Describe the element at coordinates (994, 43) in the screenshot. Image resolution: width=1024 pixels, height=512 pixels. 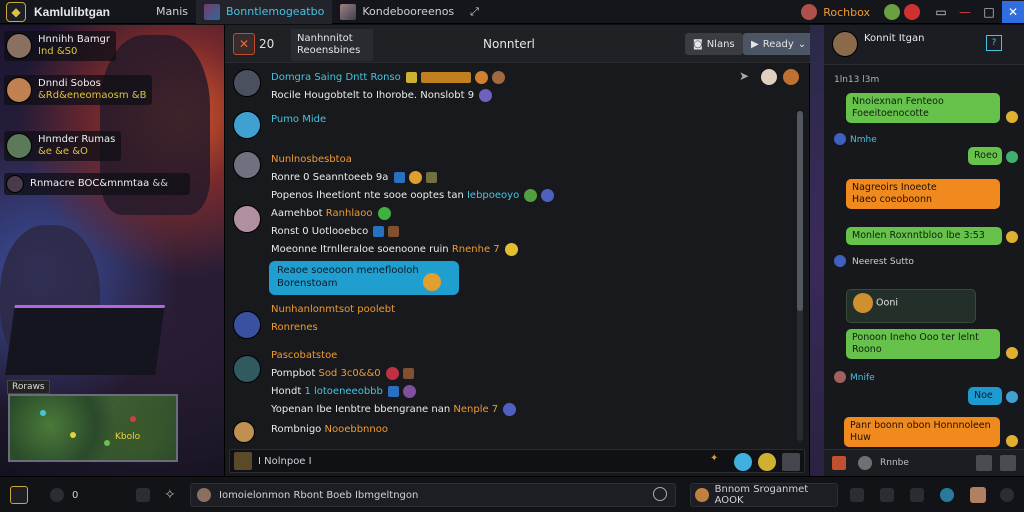
I see `info-icon: ?` at that location.